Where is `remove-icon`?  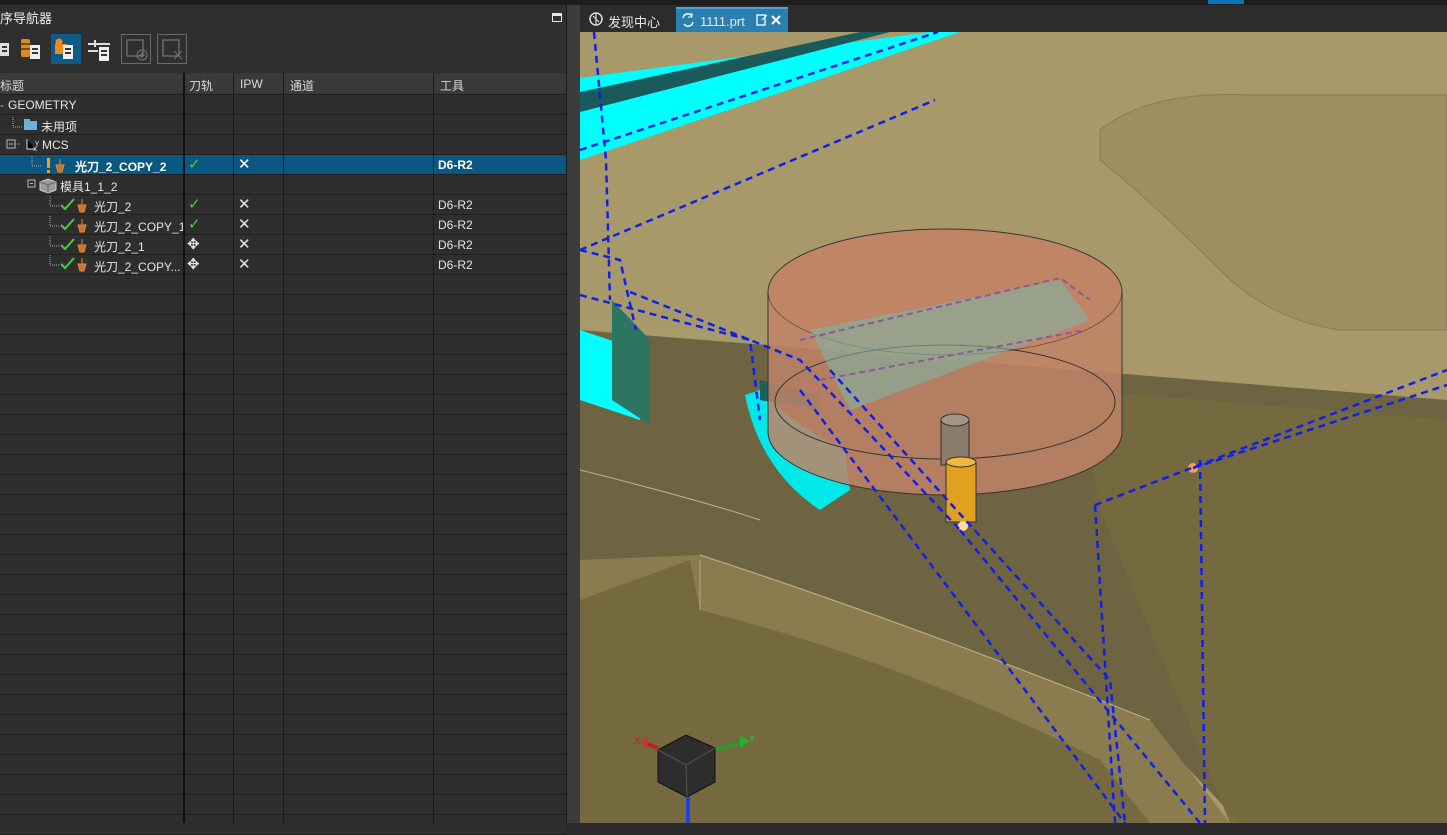
remove-icon is located at coordinates (172, 49).